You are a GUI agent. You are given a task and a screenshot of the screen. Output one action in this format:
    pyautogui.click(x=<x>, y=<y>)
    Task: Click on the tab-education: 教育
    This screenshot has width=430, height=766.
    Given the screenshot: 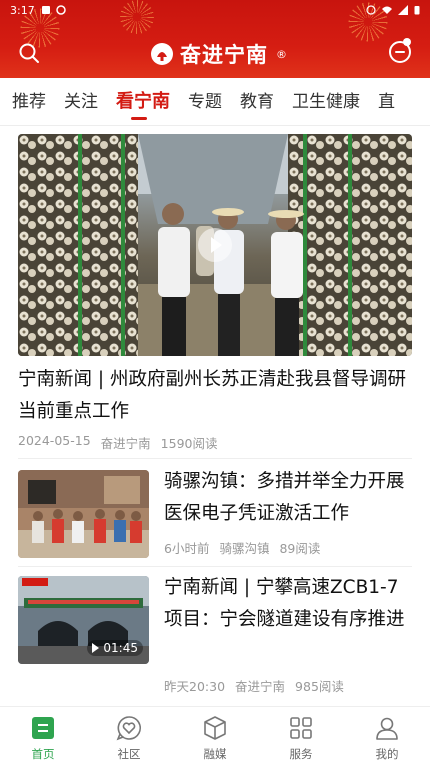 What is the action you would take?
    pyautogui.click(x=251, y=101)
    